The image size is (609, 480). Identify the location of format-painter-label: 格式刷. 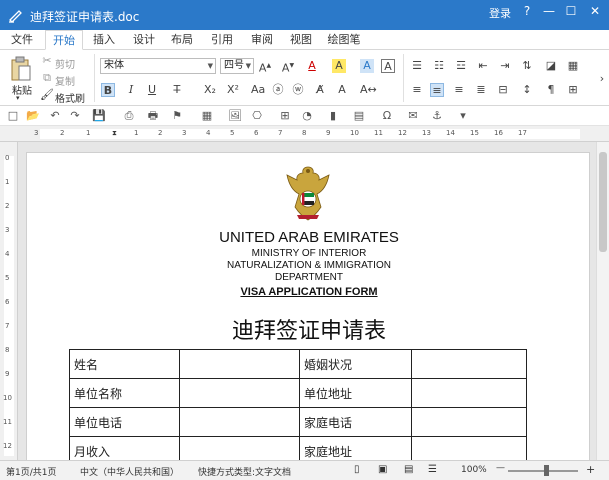
(70, 97).